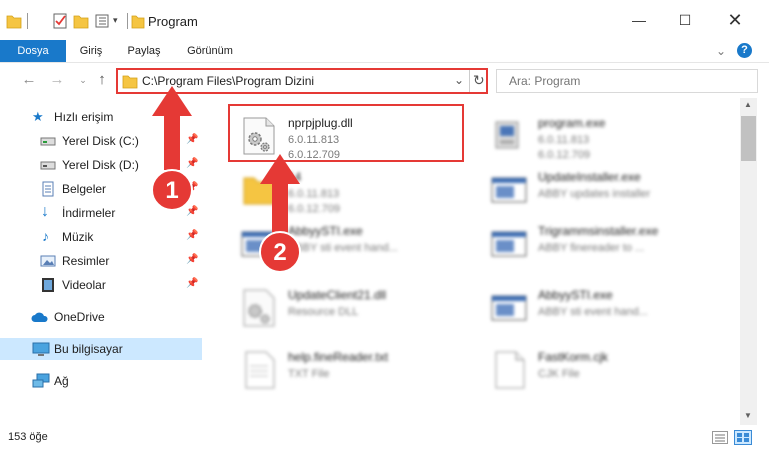 The height and width of the screenshot is (464, 769). Describe the element at coordinates (479, 80) in the screenshot. I see `refresh-icon: ↻` at that location.